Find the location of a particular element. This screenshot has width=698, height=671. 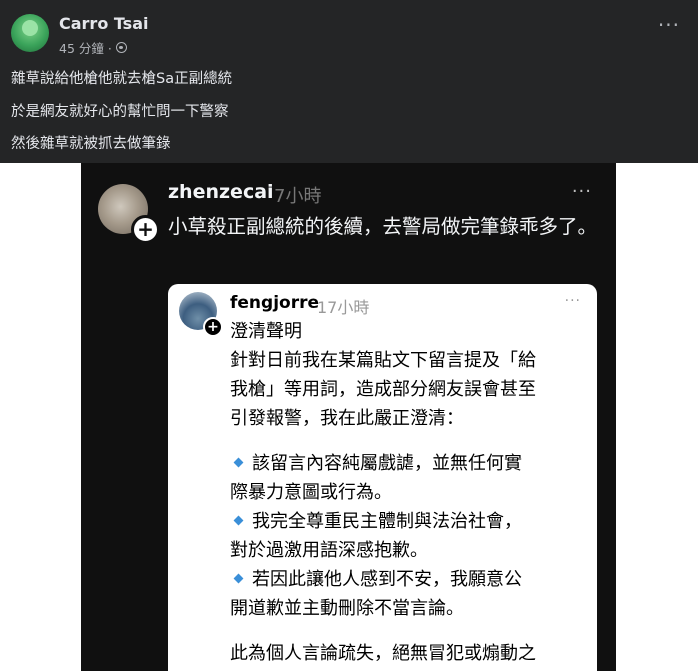

quoted-line: 澄清聲明 is located at coordinates (266, 331).